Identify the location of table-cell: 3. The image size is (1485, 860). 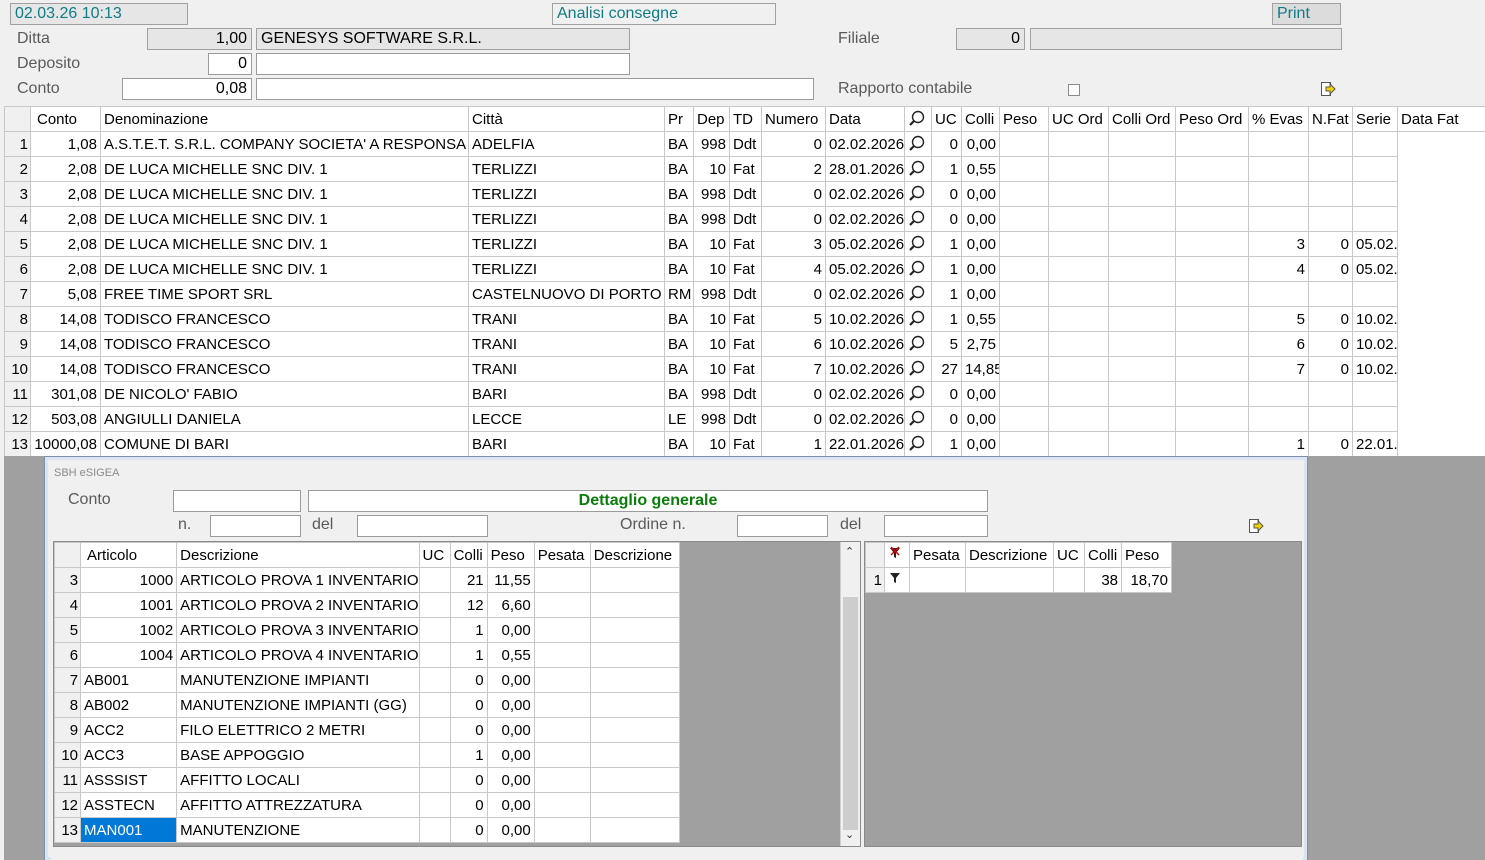
(793, 244).